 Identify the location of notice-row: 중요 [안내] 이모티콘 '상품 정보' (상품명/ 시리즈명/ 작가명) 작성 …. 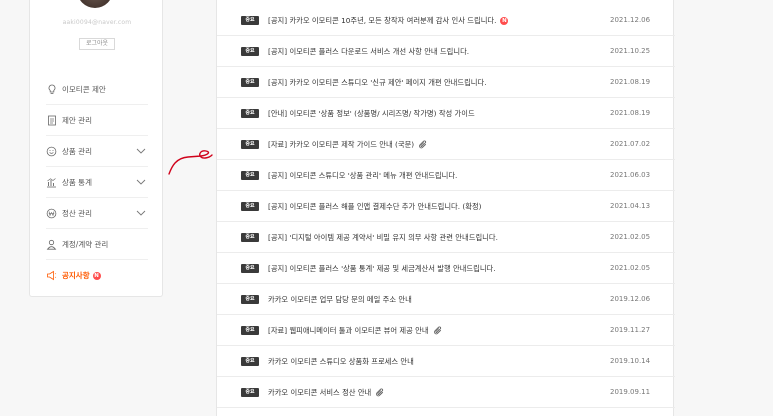
(446, 113).